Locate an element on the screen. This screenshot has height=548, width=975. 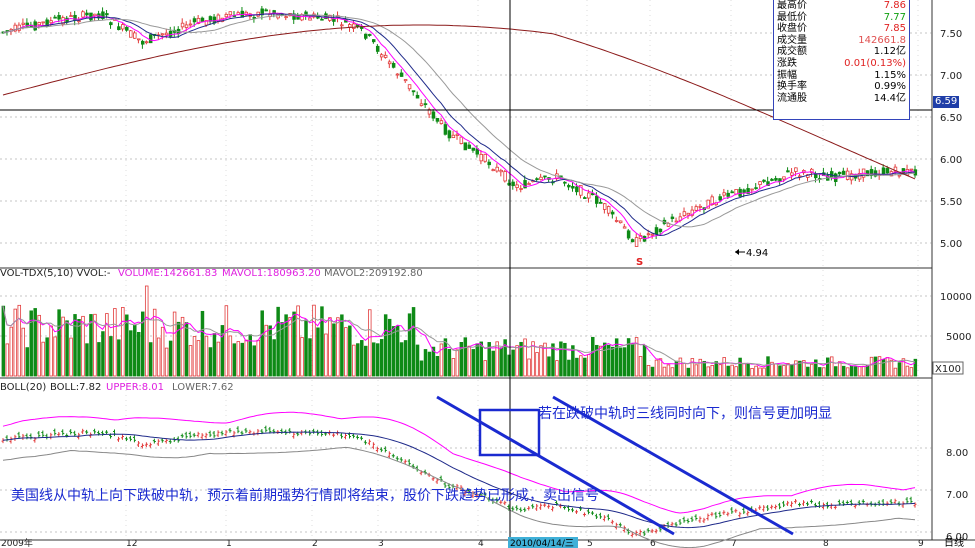
info-row: 收盘价 7.85 is located at coordinates (841, 29).